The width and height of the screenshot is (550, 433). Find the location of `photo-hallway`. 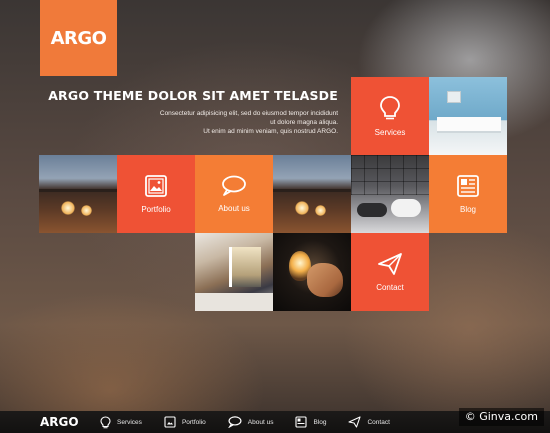

photo-hallway is located at coordinates (234, 272).